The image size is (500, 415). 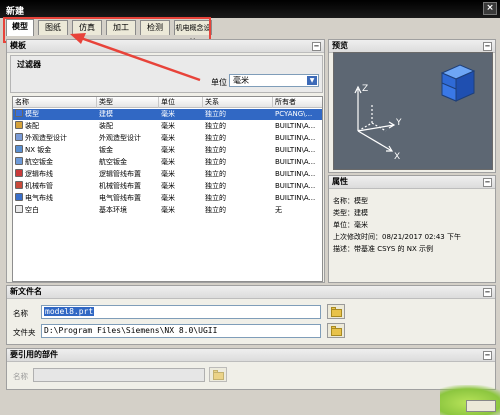 What do you see at coordinates (350, 213) in the screenshot?
I see `property-type: 类型：建模` at bounding box center [350, 213].